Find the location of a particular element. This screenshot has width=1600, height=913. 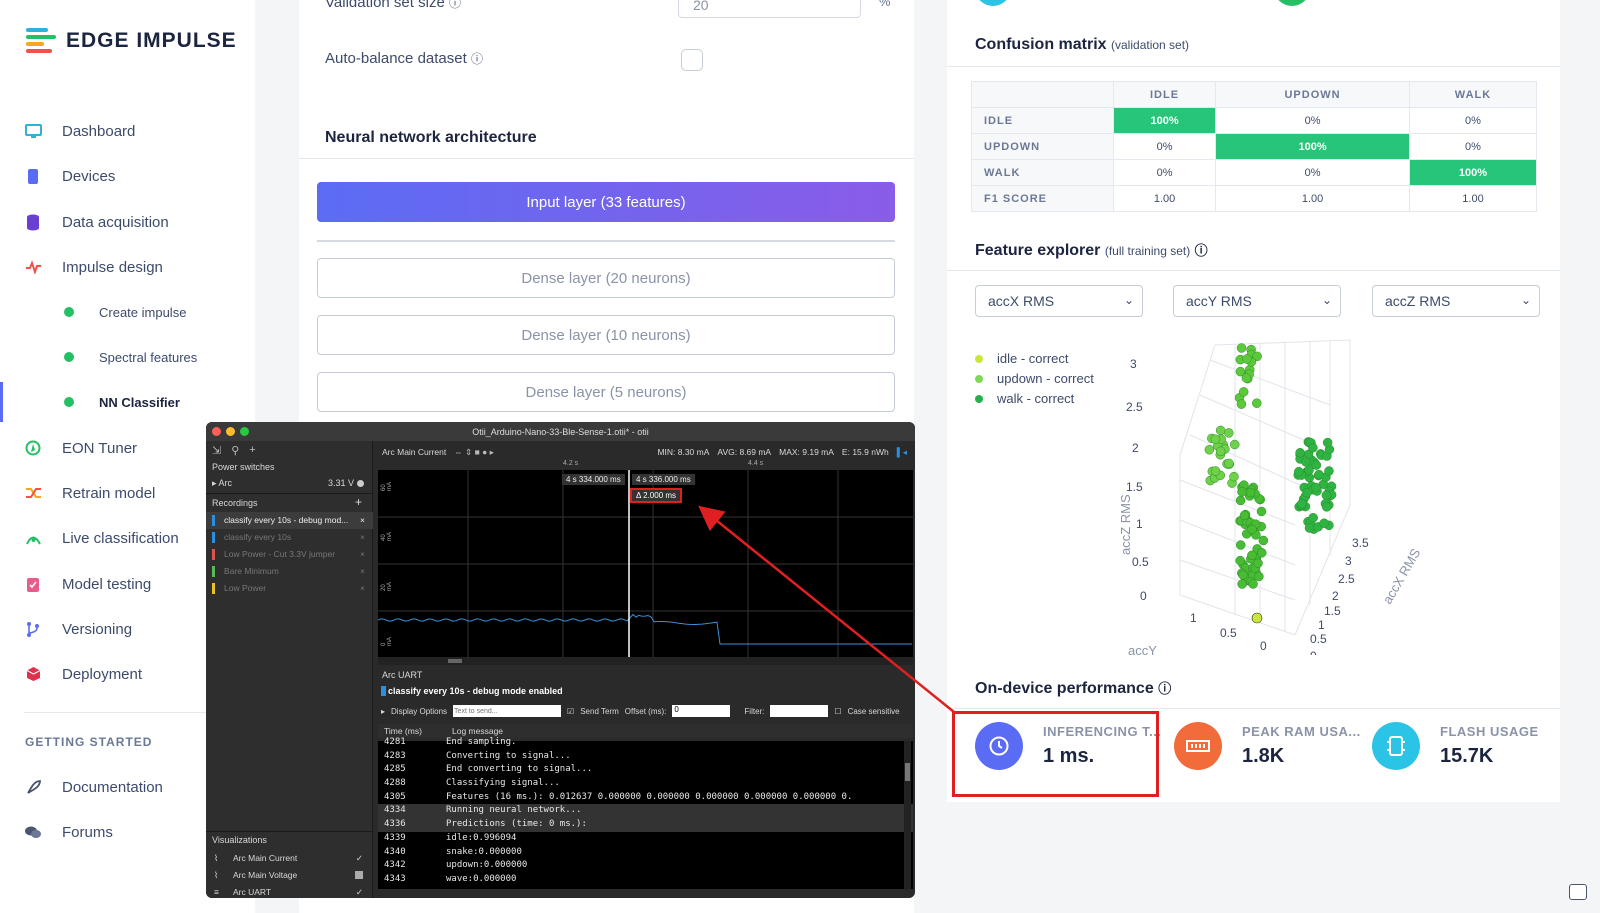

auto-balance-checkbox is located at coordinates (692, 60).